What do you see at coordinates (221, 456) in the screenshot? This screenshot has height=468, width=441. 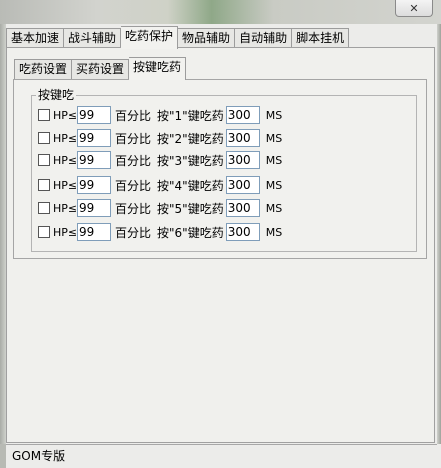 I see `status-bar: GOM专版` at bounding box center [221, 456].